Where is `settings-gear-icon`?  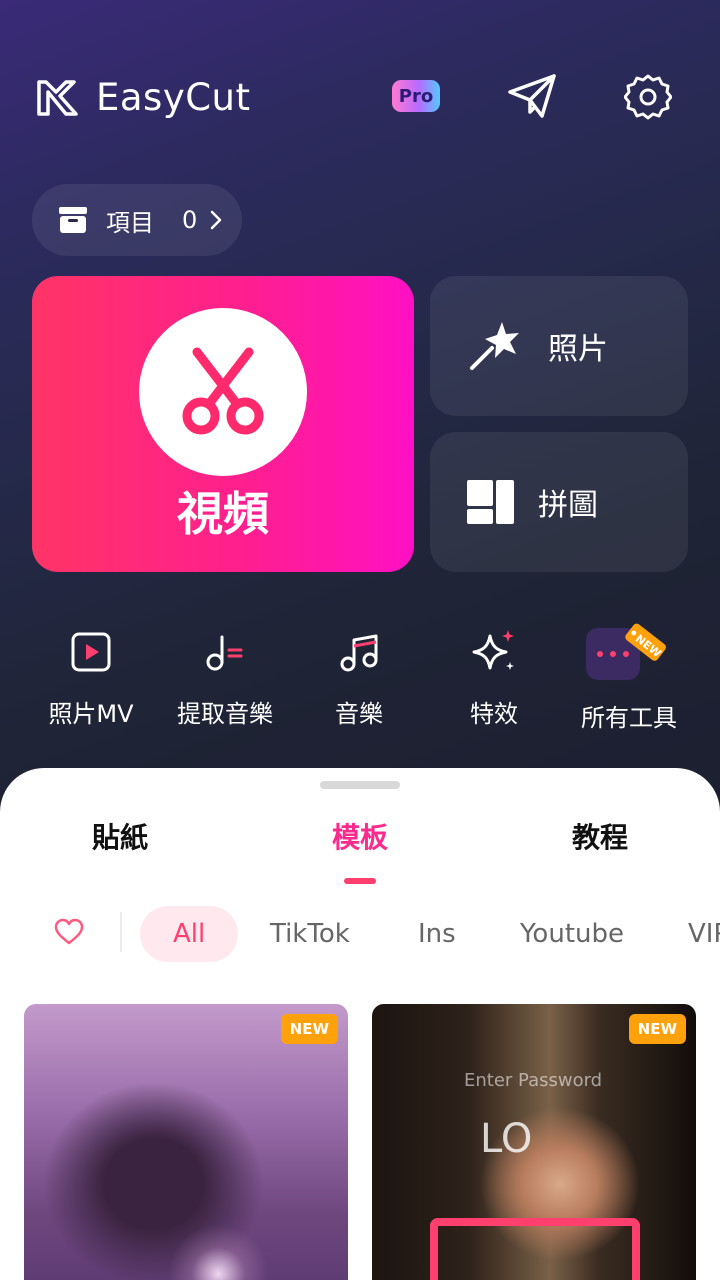
settings-gear-icon is located at coordinates (648, 97).